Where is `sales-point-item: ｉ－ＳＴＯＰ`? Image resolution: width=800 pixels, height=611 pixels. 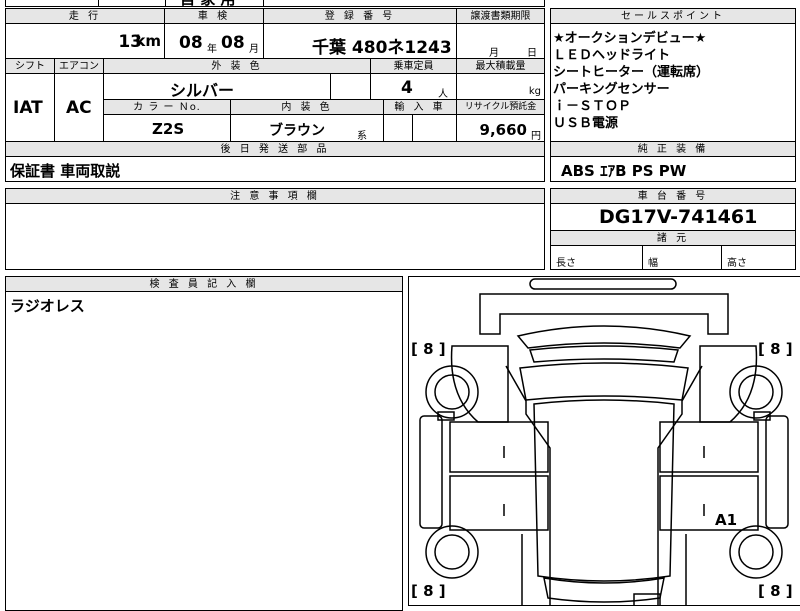
sales-point-item: ｉ－ＳＴＯＰ is located at coordinates (592, 106).